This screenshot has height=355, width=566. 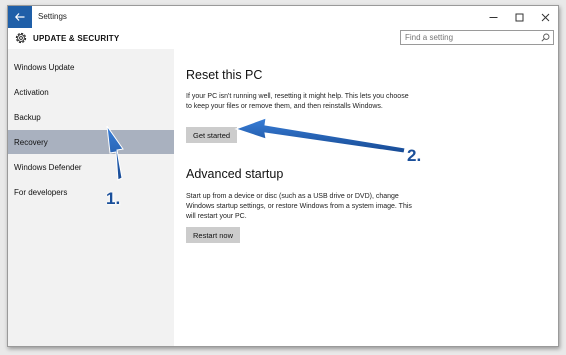 I want to click on sidebar-item-label: Recovery, so click(x=31, y=142).